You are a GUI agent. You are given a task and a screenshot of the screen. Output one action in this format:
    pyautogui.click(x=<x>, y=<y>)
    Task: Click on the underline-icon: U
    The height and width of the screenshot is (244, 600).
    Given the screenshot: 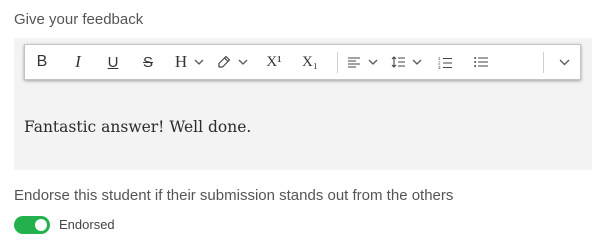 What is the action you would take?
    pyautogui.click(x=113, y=62)
    